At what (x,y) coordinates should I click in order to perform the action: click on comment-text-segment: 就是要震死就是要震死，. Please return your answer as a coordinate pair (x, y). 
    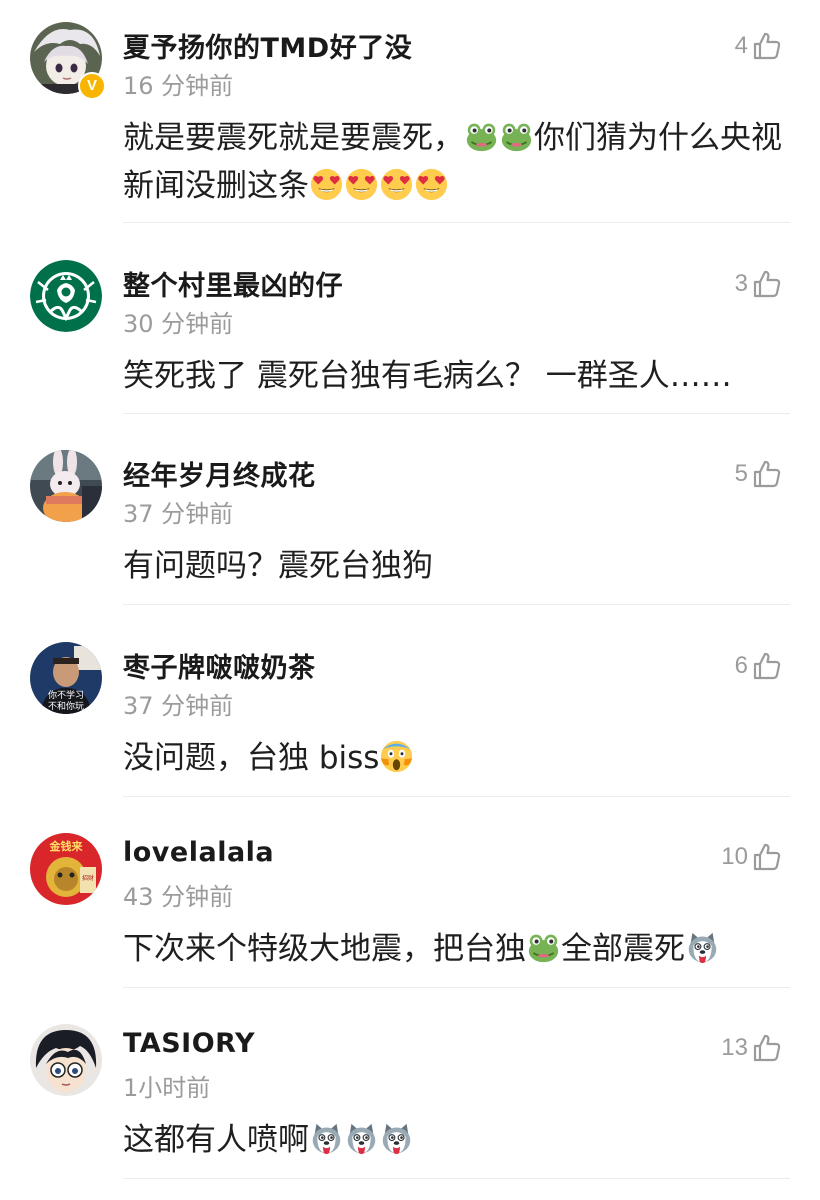
    Looking at the image, I should click on (293, 138).